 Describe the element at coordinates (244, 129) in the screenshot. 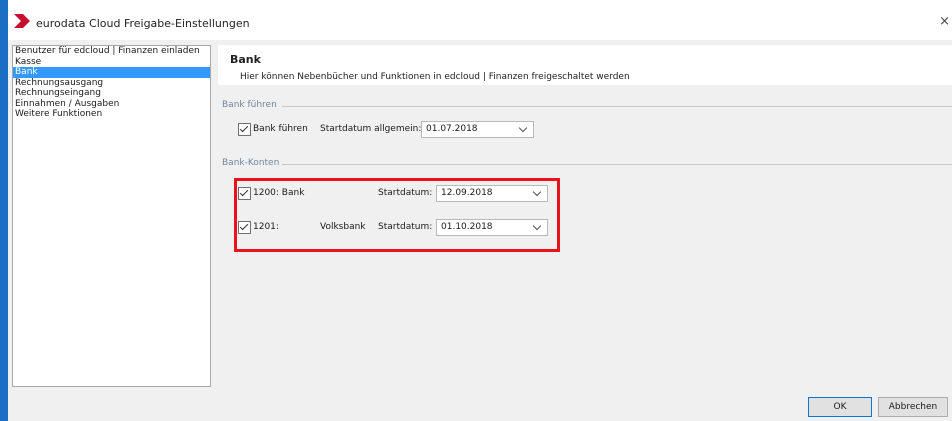

I see `bank-fuehren-checkbox` at that location.